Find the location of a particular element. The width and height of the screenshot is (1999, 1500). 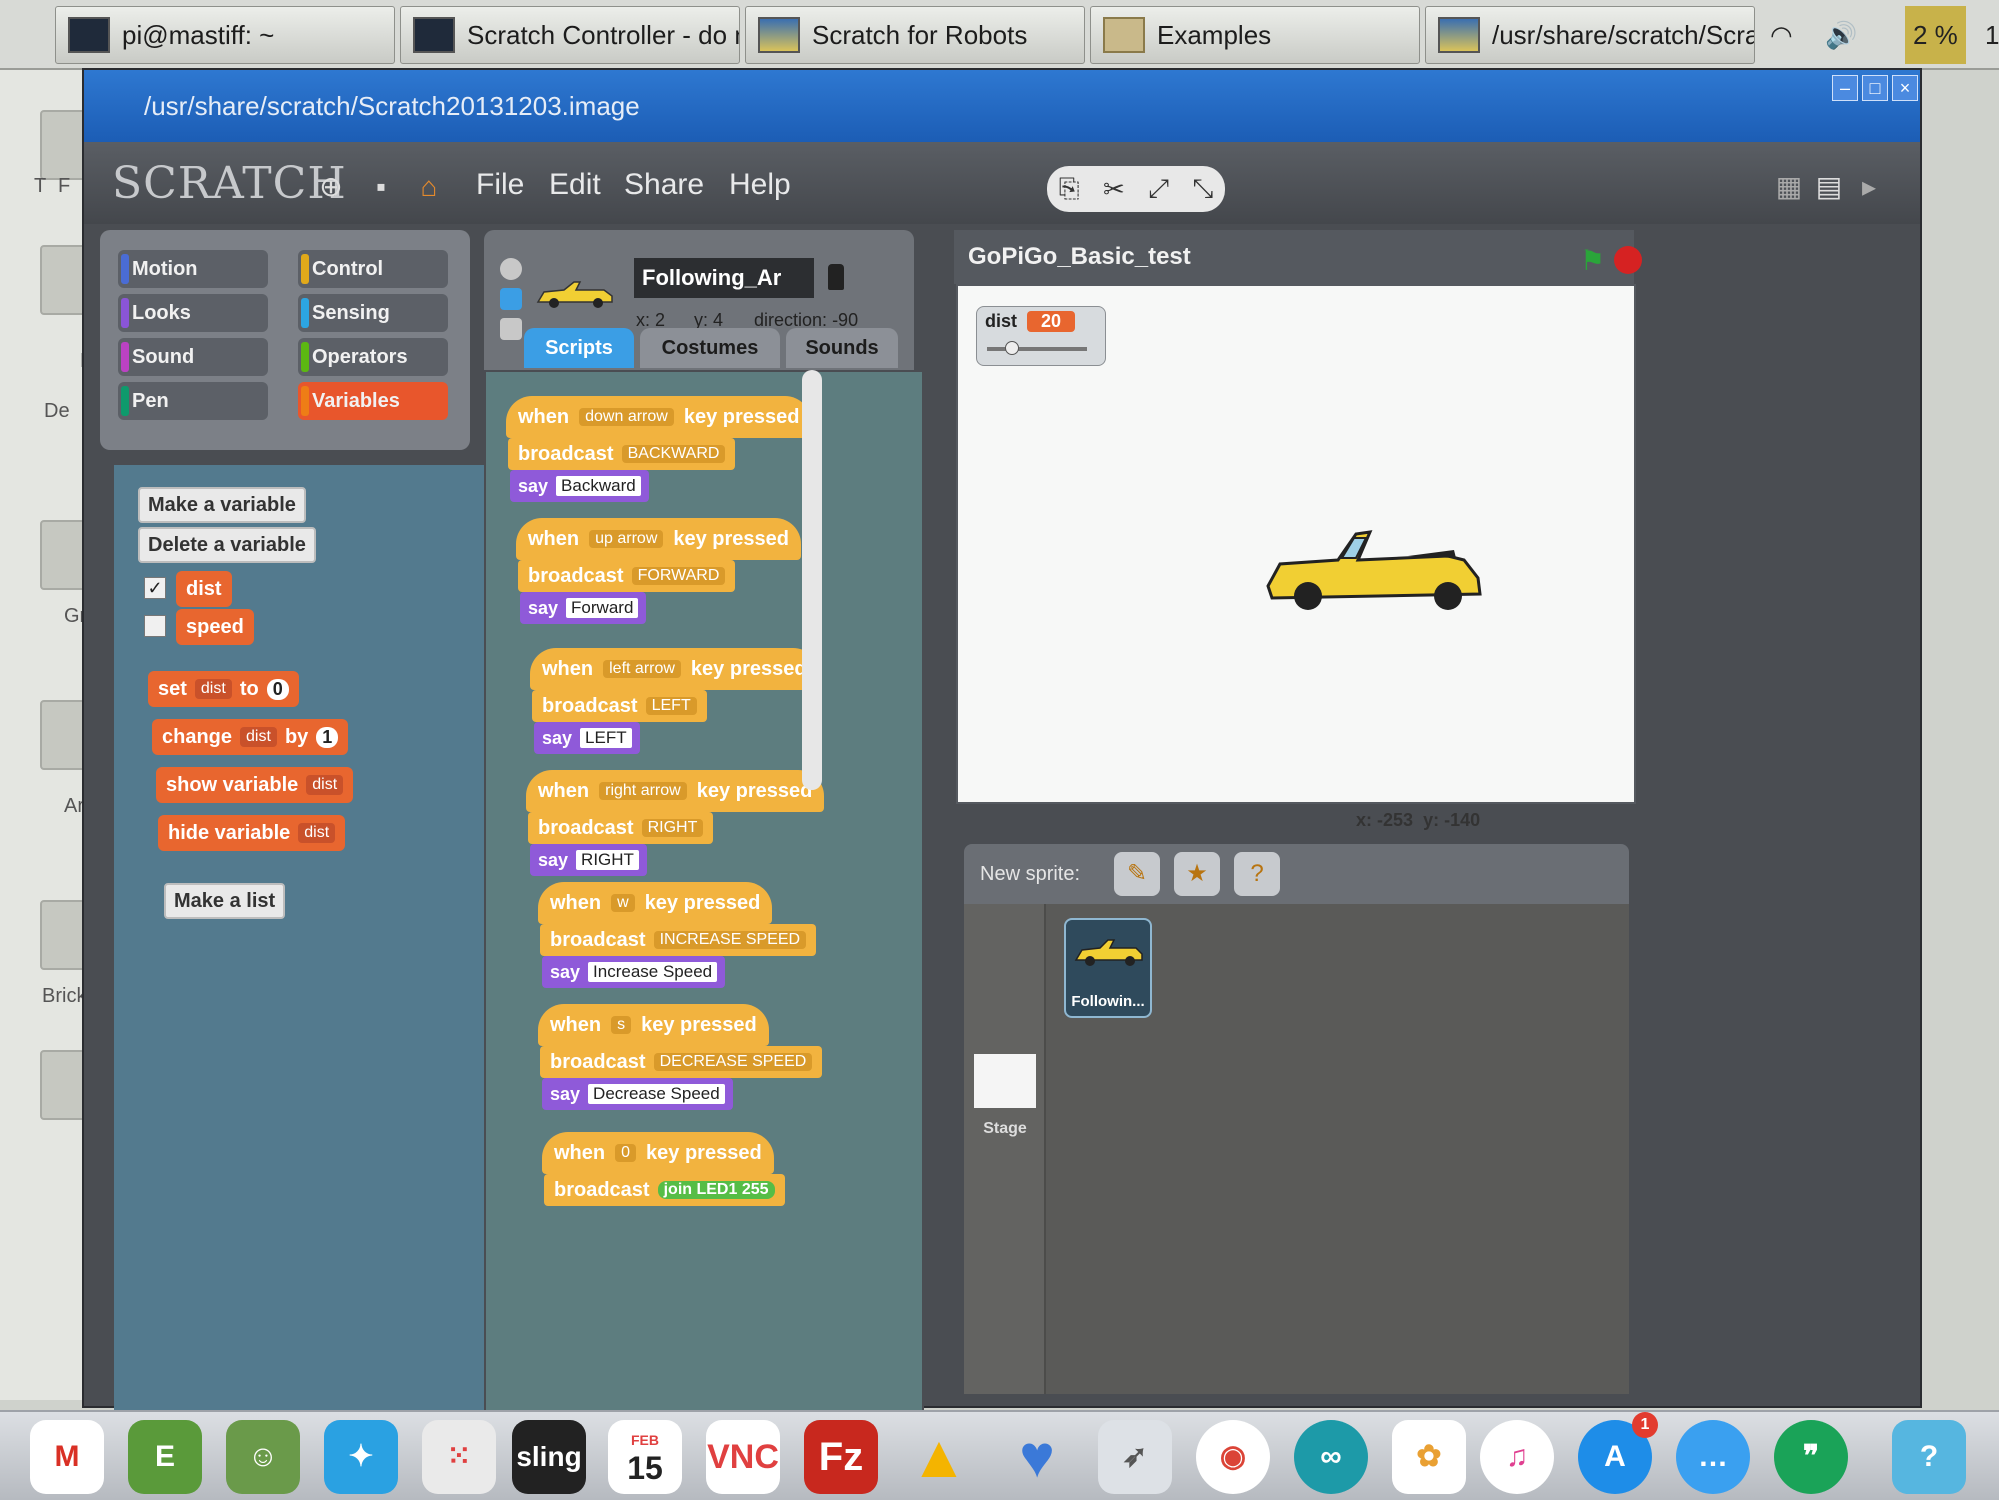

paint-sprite-icon: ✎ is located at coordinates (1137, 874).